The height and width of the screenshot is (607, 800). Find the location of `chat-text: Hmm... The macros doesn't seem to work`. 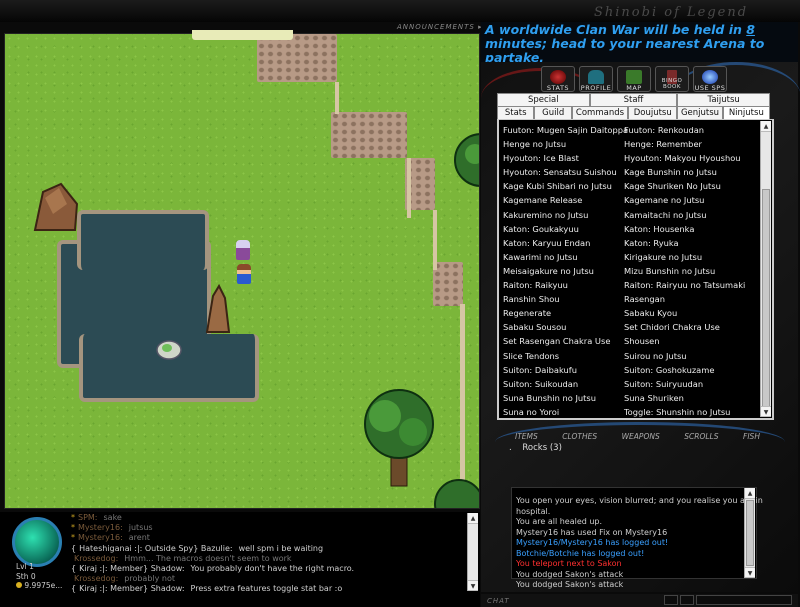

chat-text: Hmm... The macros doesn't seem to work is located at coordinates (208, 558).